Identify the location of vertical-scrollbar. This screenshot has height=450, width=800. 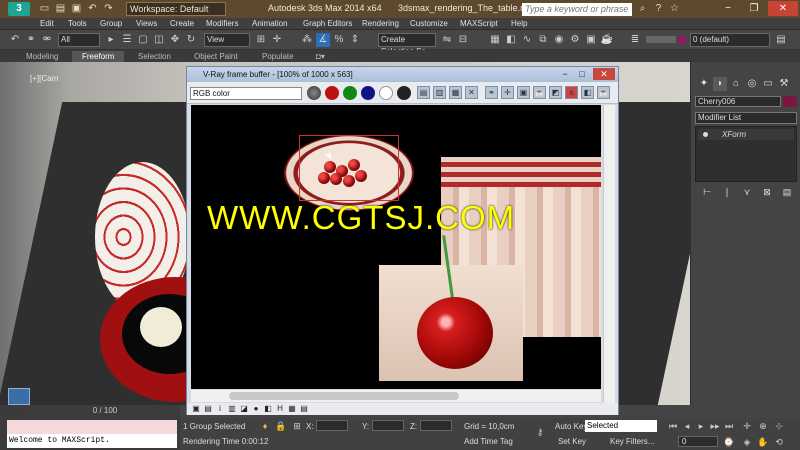
(609, 255).